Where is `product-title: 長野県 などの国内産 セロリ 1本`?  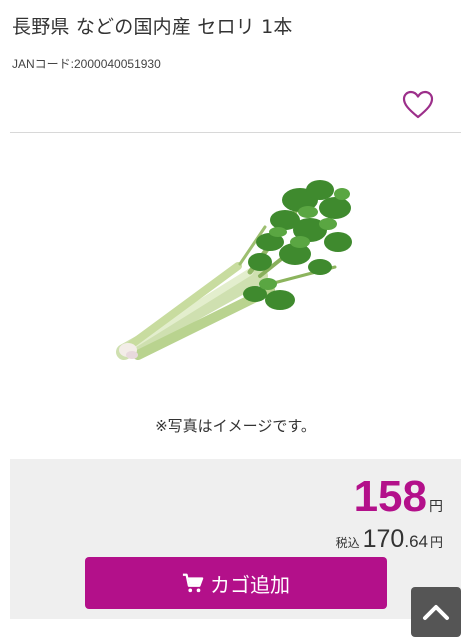
product-title: 長野県 などの国内産 セロリ 1本 is located at coordinates (152, 27).